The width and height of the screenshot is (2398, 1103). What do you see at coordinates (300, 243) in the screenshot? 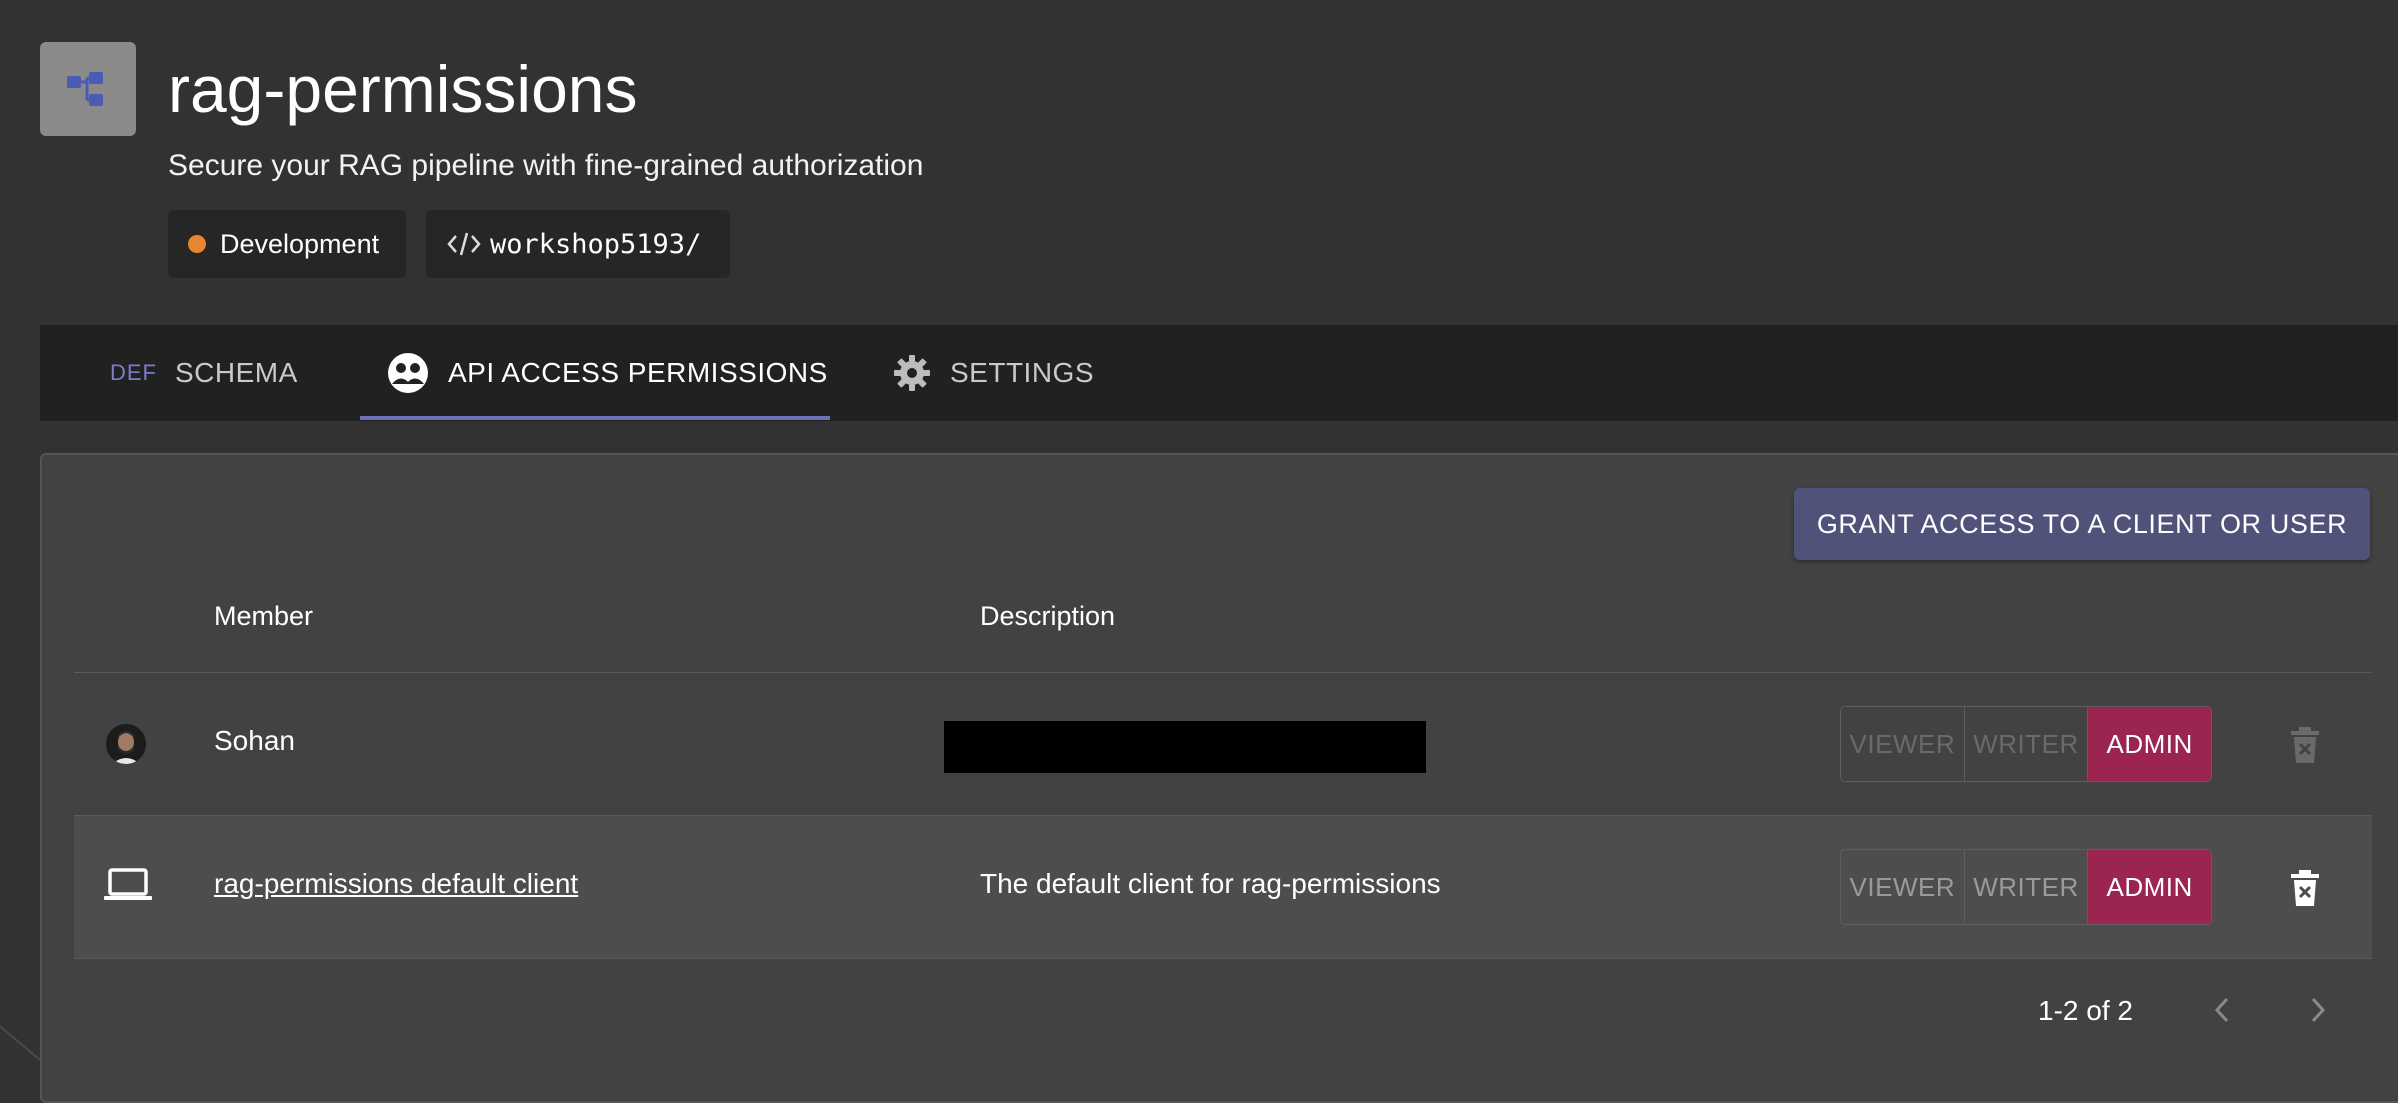
I see `environment-label: Development` at bounding box center [300, 243].